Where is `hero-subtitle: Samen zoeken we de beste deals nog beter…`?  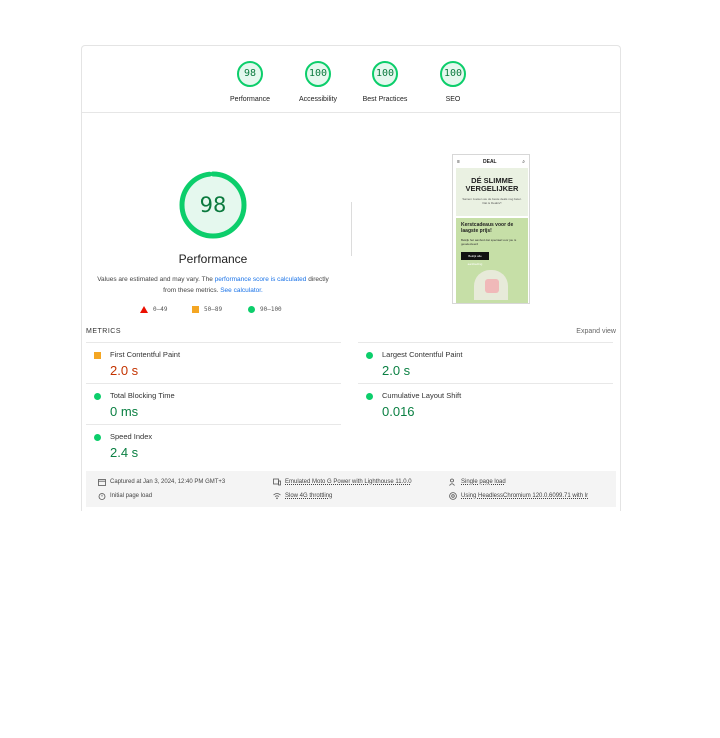 hero-subtitle: Samen zoeken we de beste deals nog beter… is located at coordinates (492, 201).